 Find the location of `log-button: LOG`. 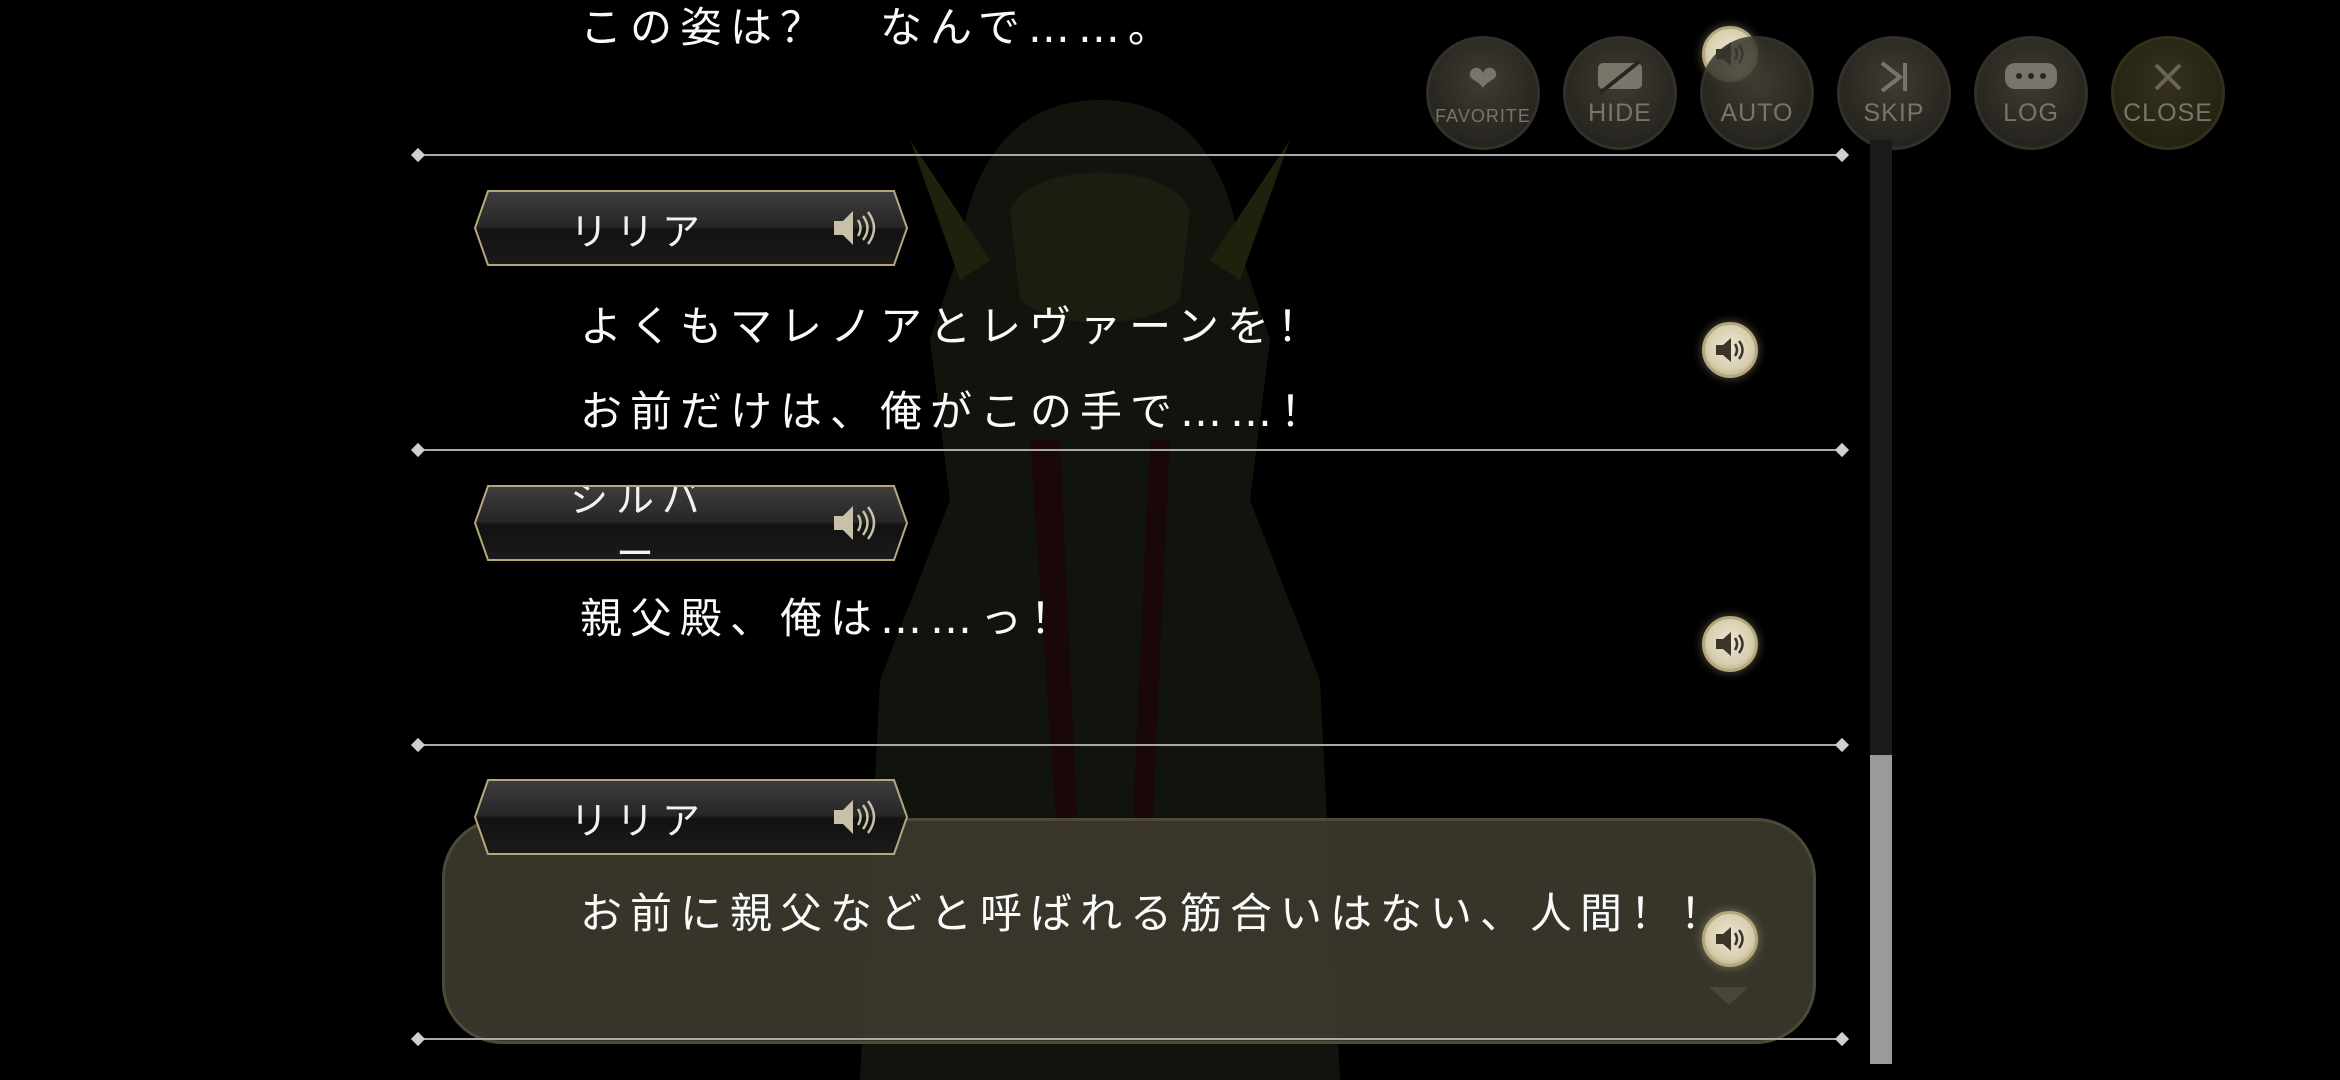

log-button: LOG is located at coordinates (2031, 93).